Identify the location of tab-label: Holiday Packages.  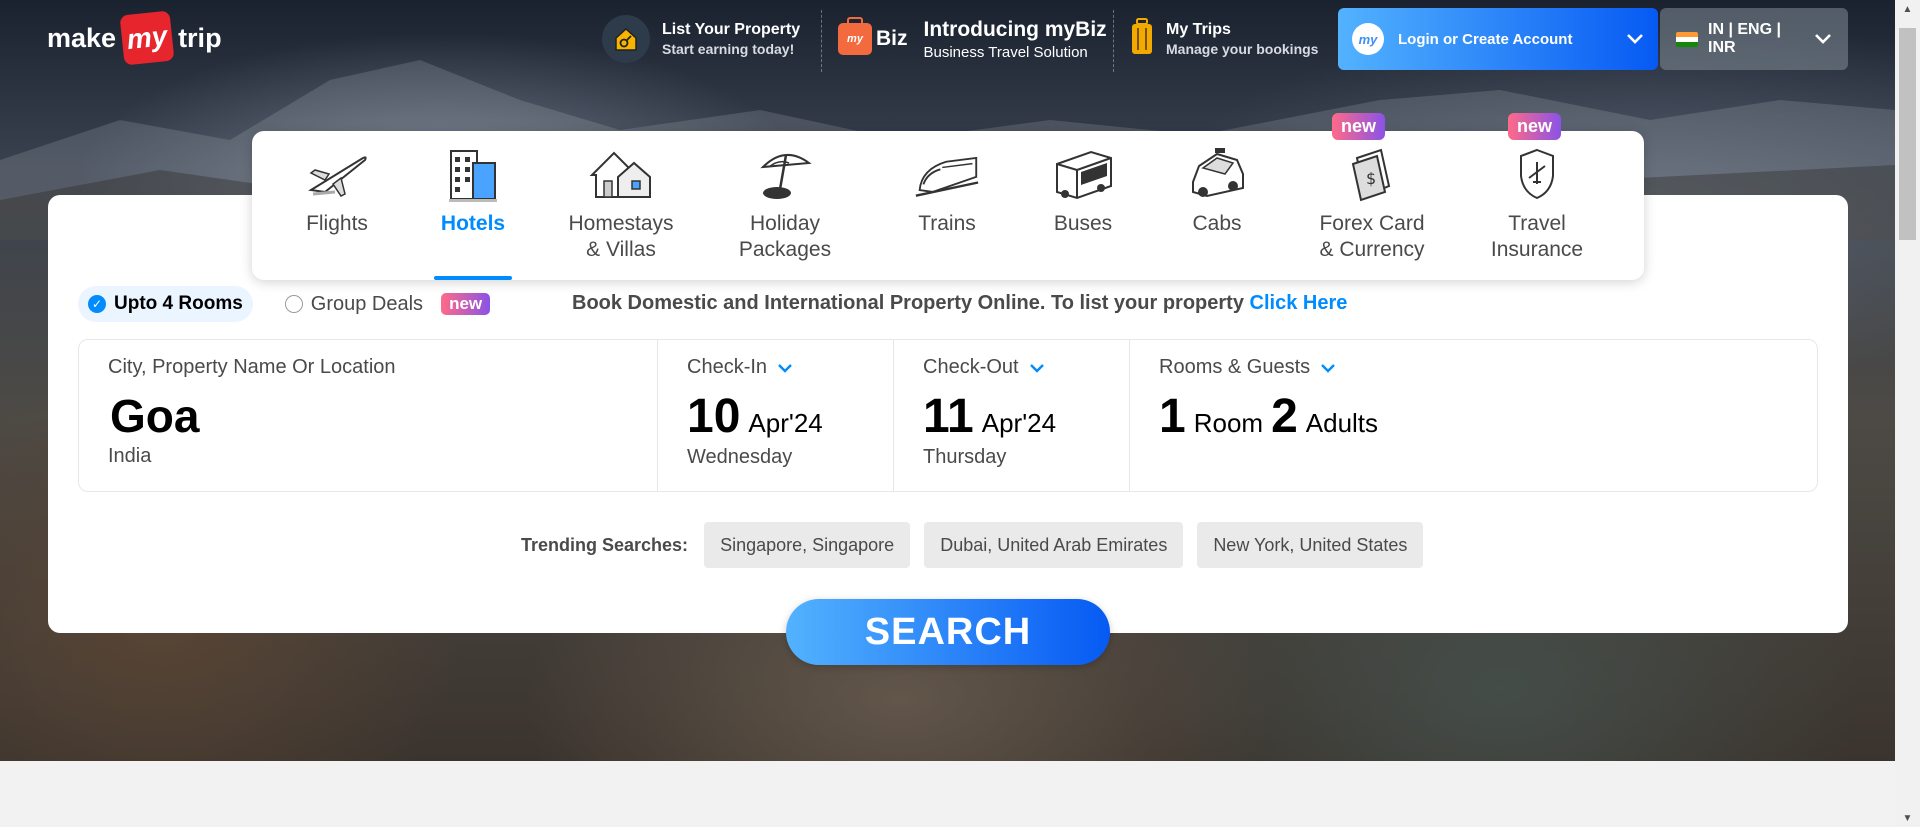
(785, 236).